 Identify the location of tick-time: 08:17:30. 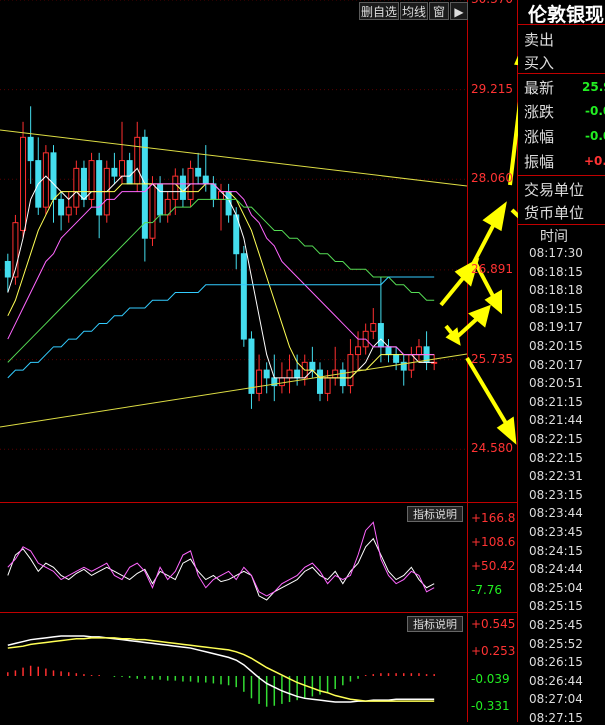
(556, 253).